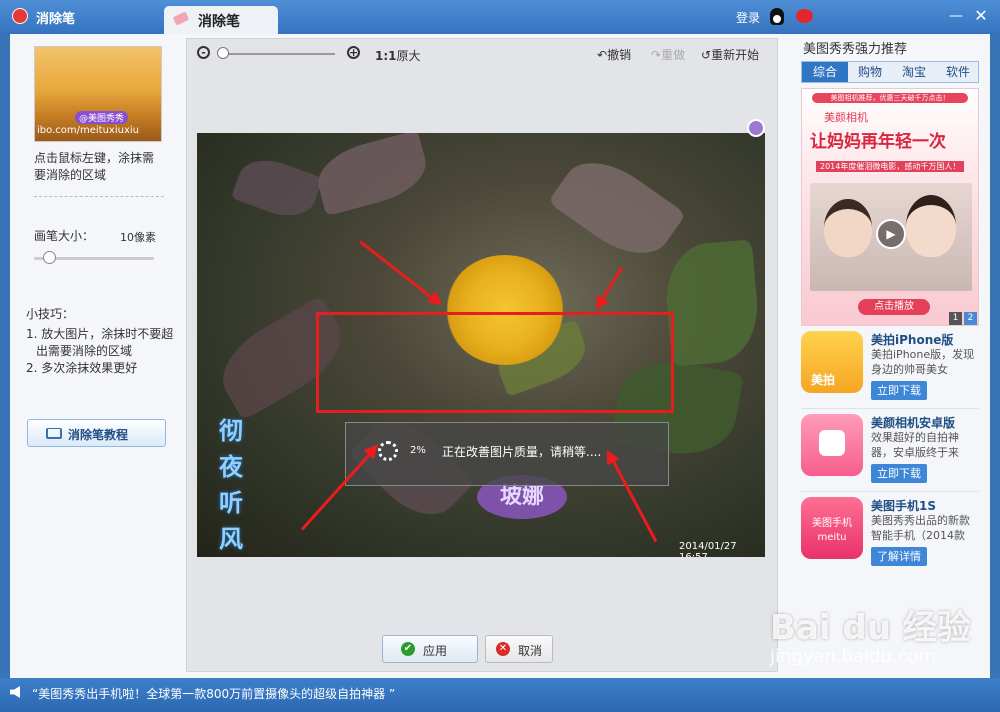  I want to click on thumbnail-badge: @美图秀秀, so click(102, 117).